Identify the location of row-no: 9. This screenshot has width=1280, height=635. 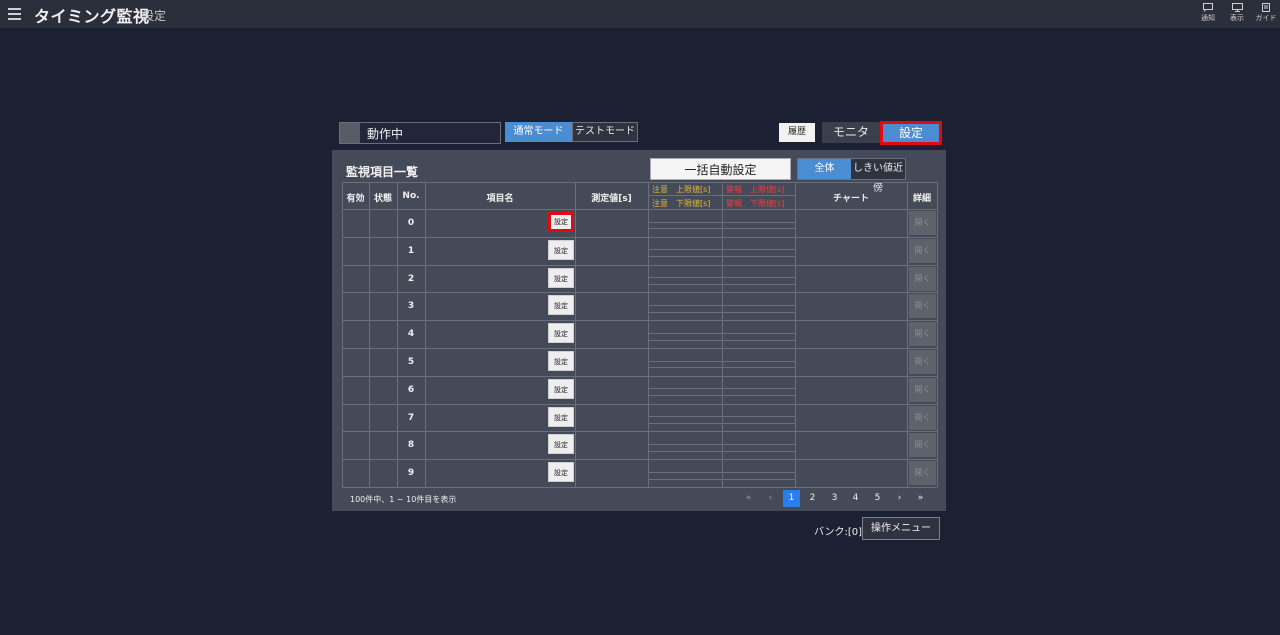
(411, 473).